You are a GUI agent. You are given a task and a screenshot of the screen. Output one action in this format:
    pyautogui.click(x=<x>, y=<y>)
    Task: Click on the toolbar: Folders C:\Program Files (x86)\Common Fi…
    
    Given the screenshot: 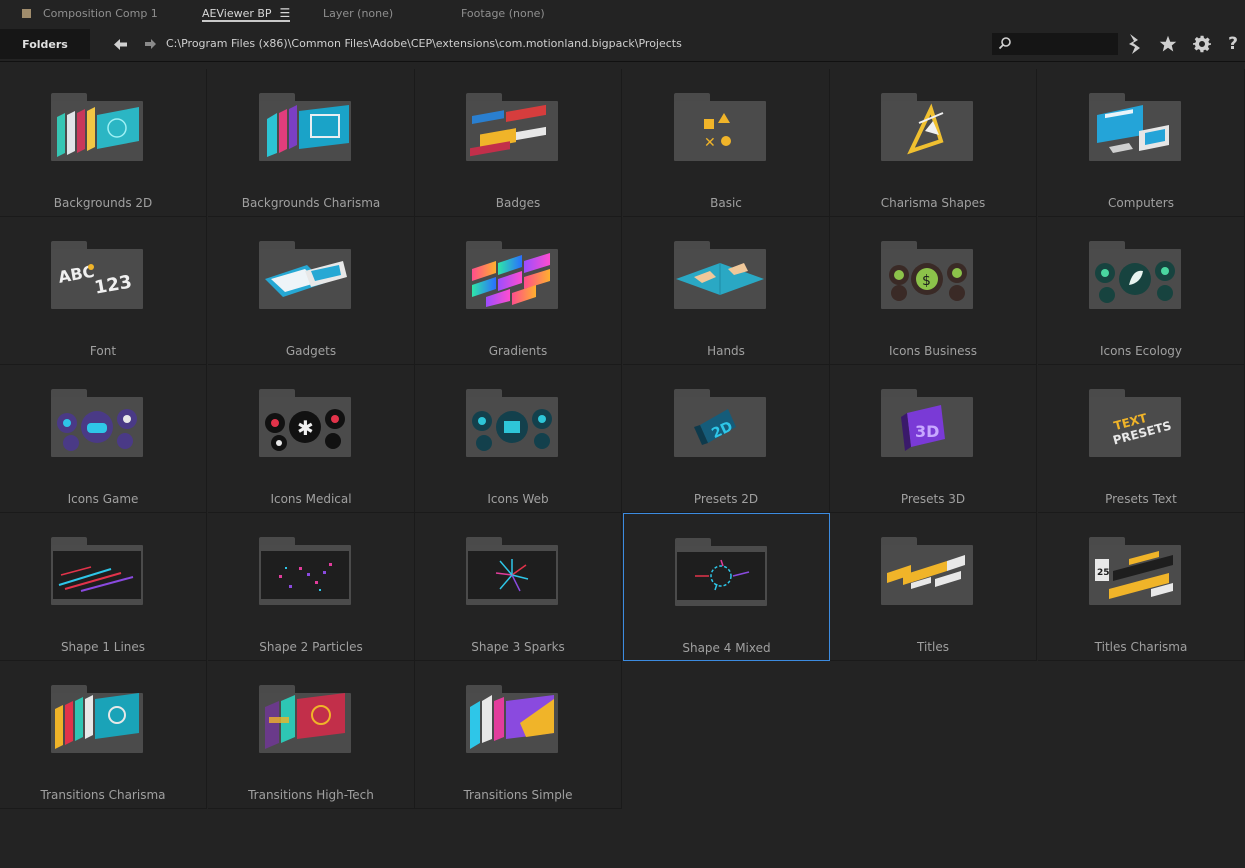 What is the action you would take?
    pyautogui.click(x=622, y=45)
    